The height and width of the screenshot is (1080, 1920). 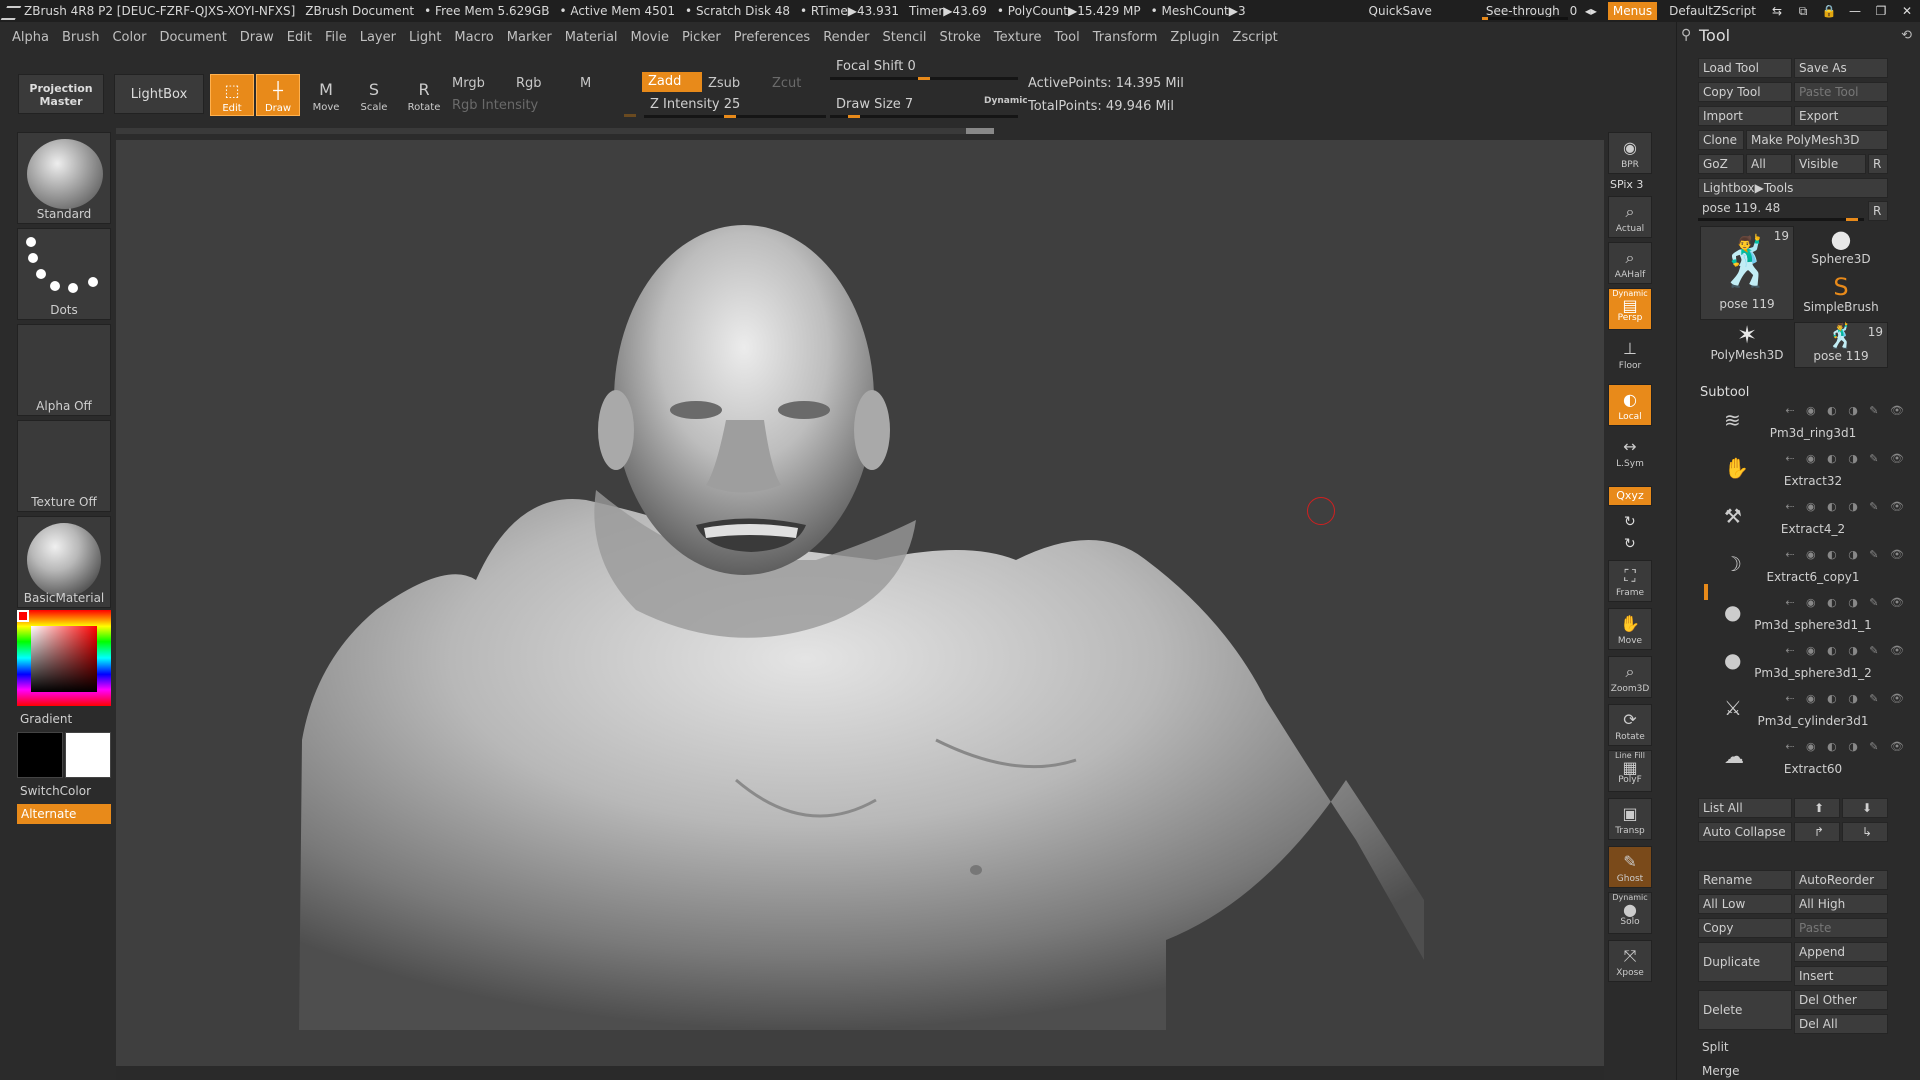 I want to click on menu-alpha: Alpha, so click(x=30, y=37).